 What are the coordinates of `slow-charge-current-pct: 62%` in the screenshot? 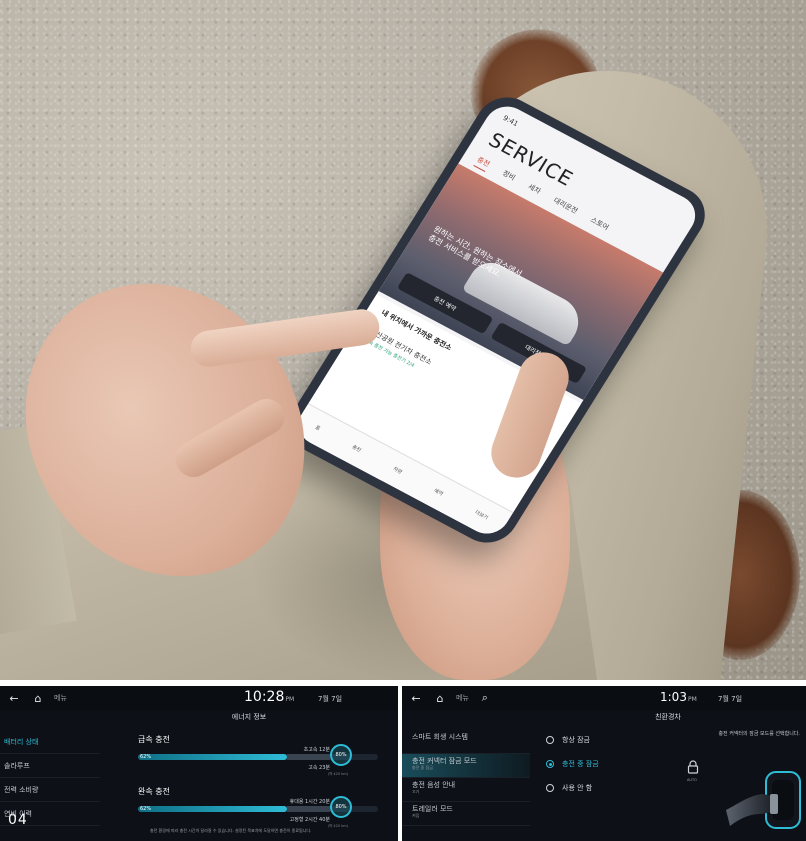 It's located at (146, 809).